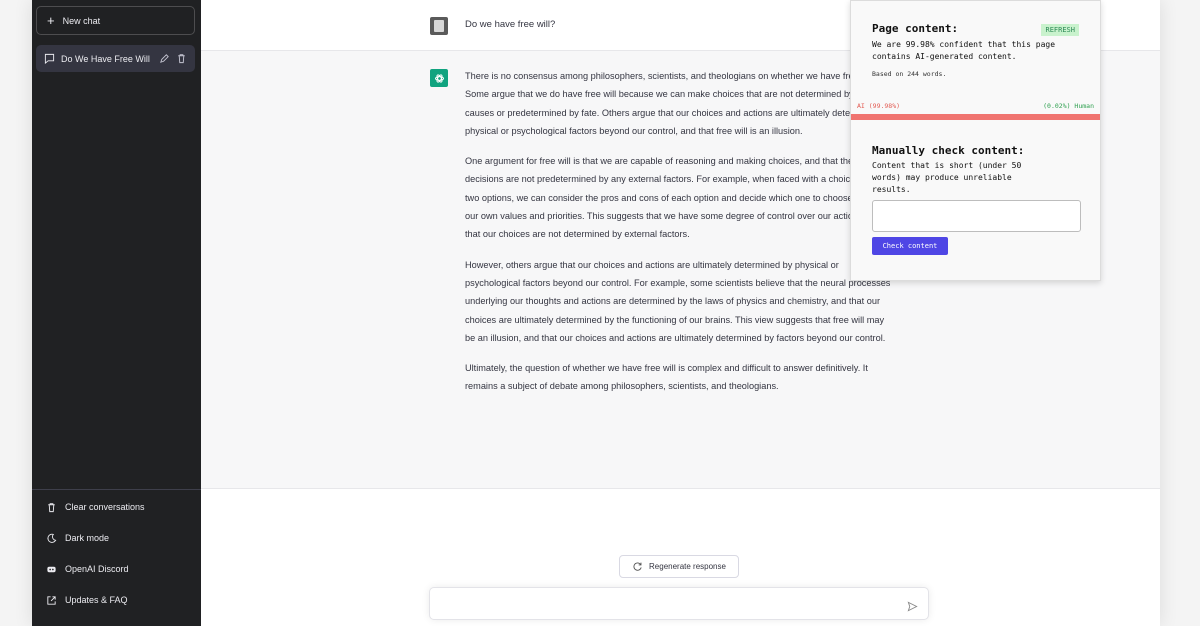 This screenshot has width=1200, height=626. I want to click on refresh-icon, so click(637, 566).